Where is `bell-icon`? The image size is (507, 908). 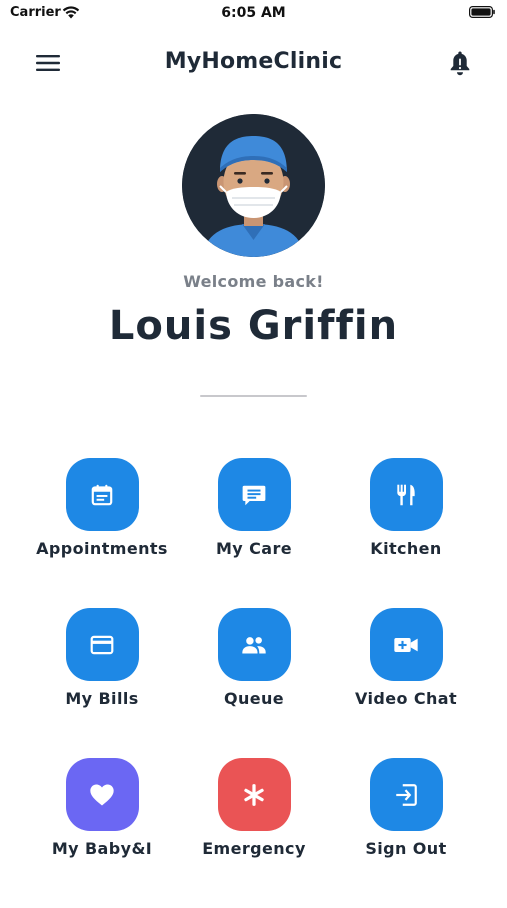
bell-icon is located at coordinates (460, 63).